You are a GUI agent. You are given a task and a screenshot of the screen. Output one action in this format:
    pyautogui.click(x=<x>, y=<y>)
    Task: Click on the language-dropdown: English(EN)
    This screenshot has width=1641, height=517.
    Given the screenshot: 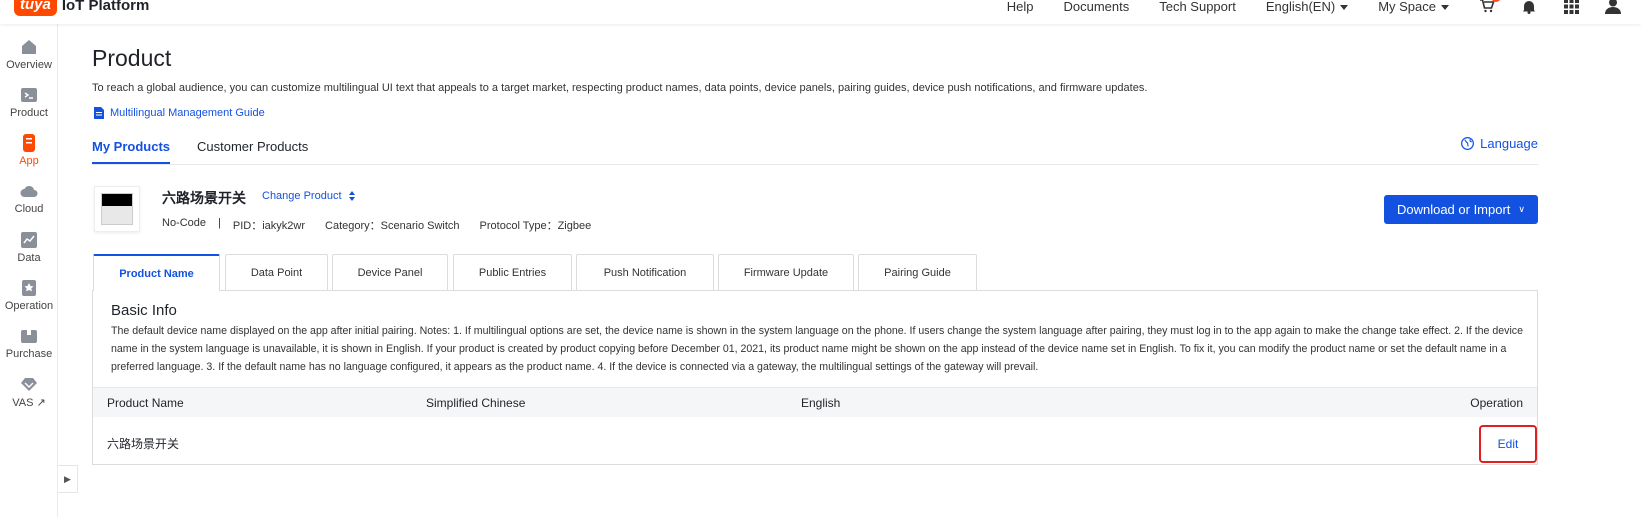 What is the action you would take?
    pyautogui.click(x=1307, y=7)
    